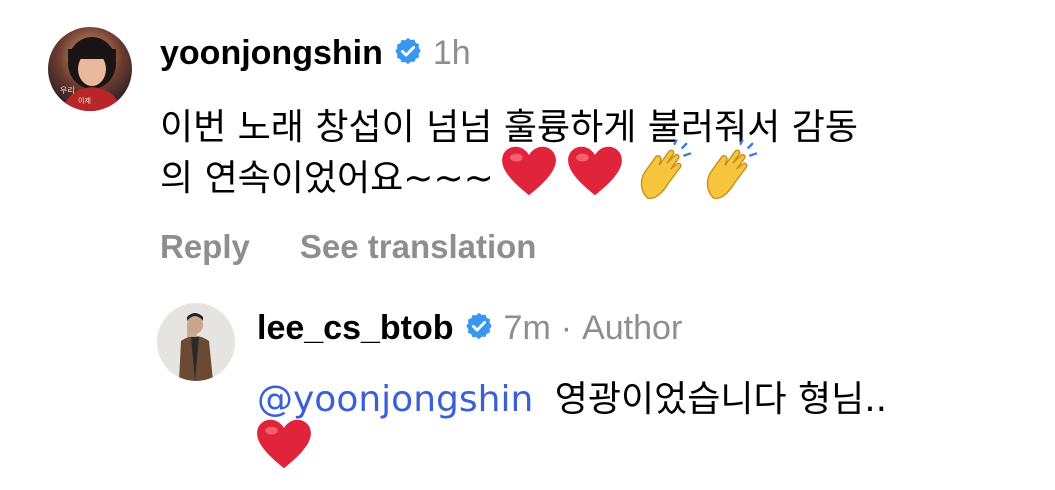 The image size is (1055, 490). I want to click on see-translation-button: See translation, so click(418, 247).